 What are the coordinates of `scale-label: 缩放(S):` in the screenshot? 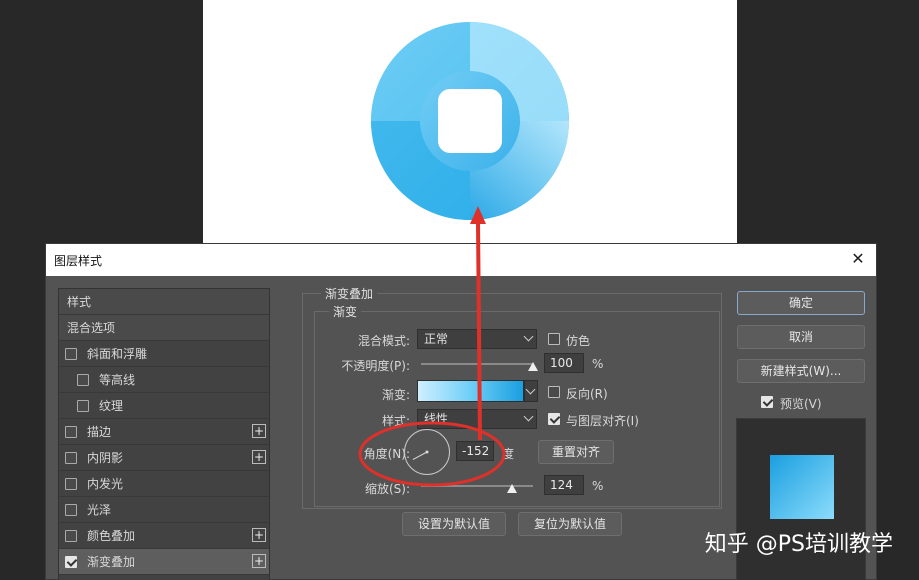 It's located at (387, 489).